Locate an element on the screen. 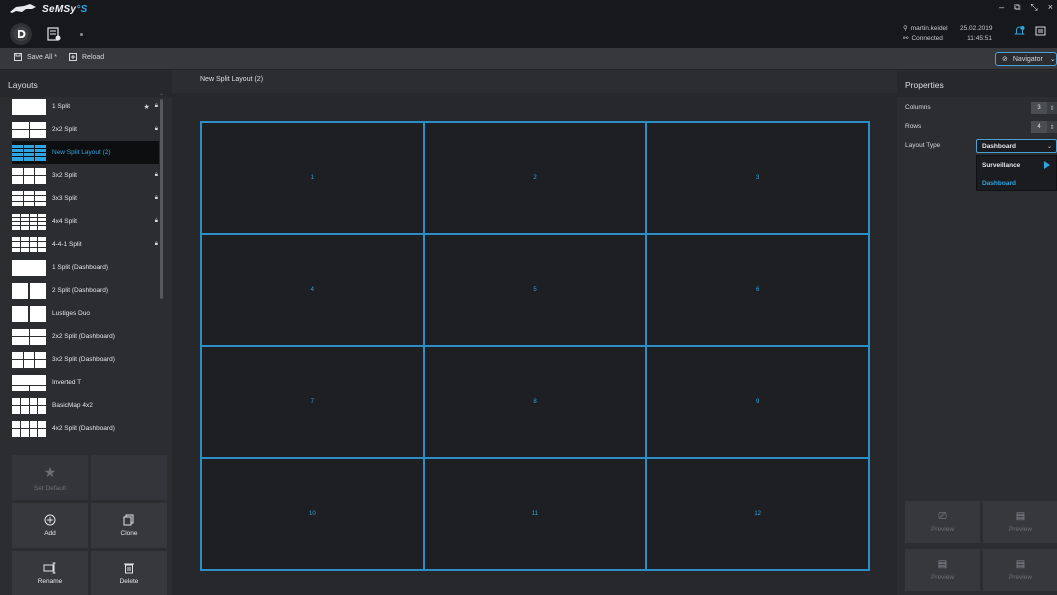 This screenshot has width=1057, height=595. split-cell: 1 is located at coordinates (312, 178).